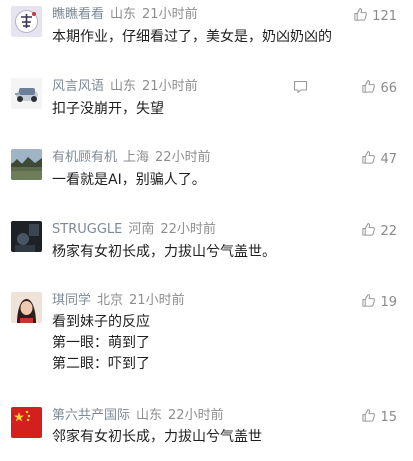  I want to click on reply-button, so click(300, 87).